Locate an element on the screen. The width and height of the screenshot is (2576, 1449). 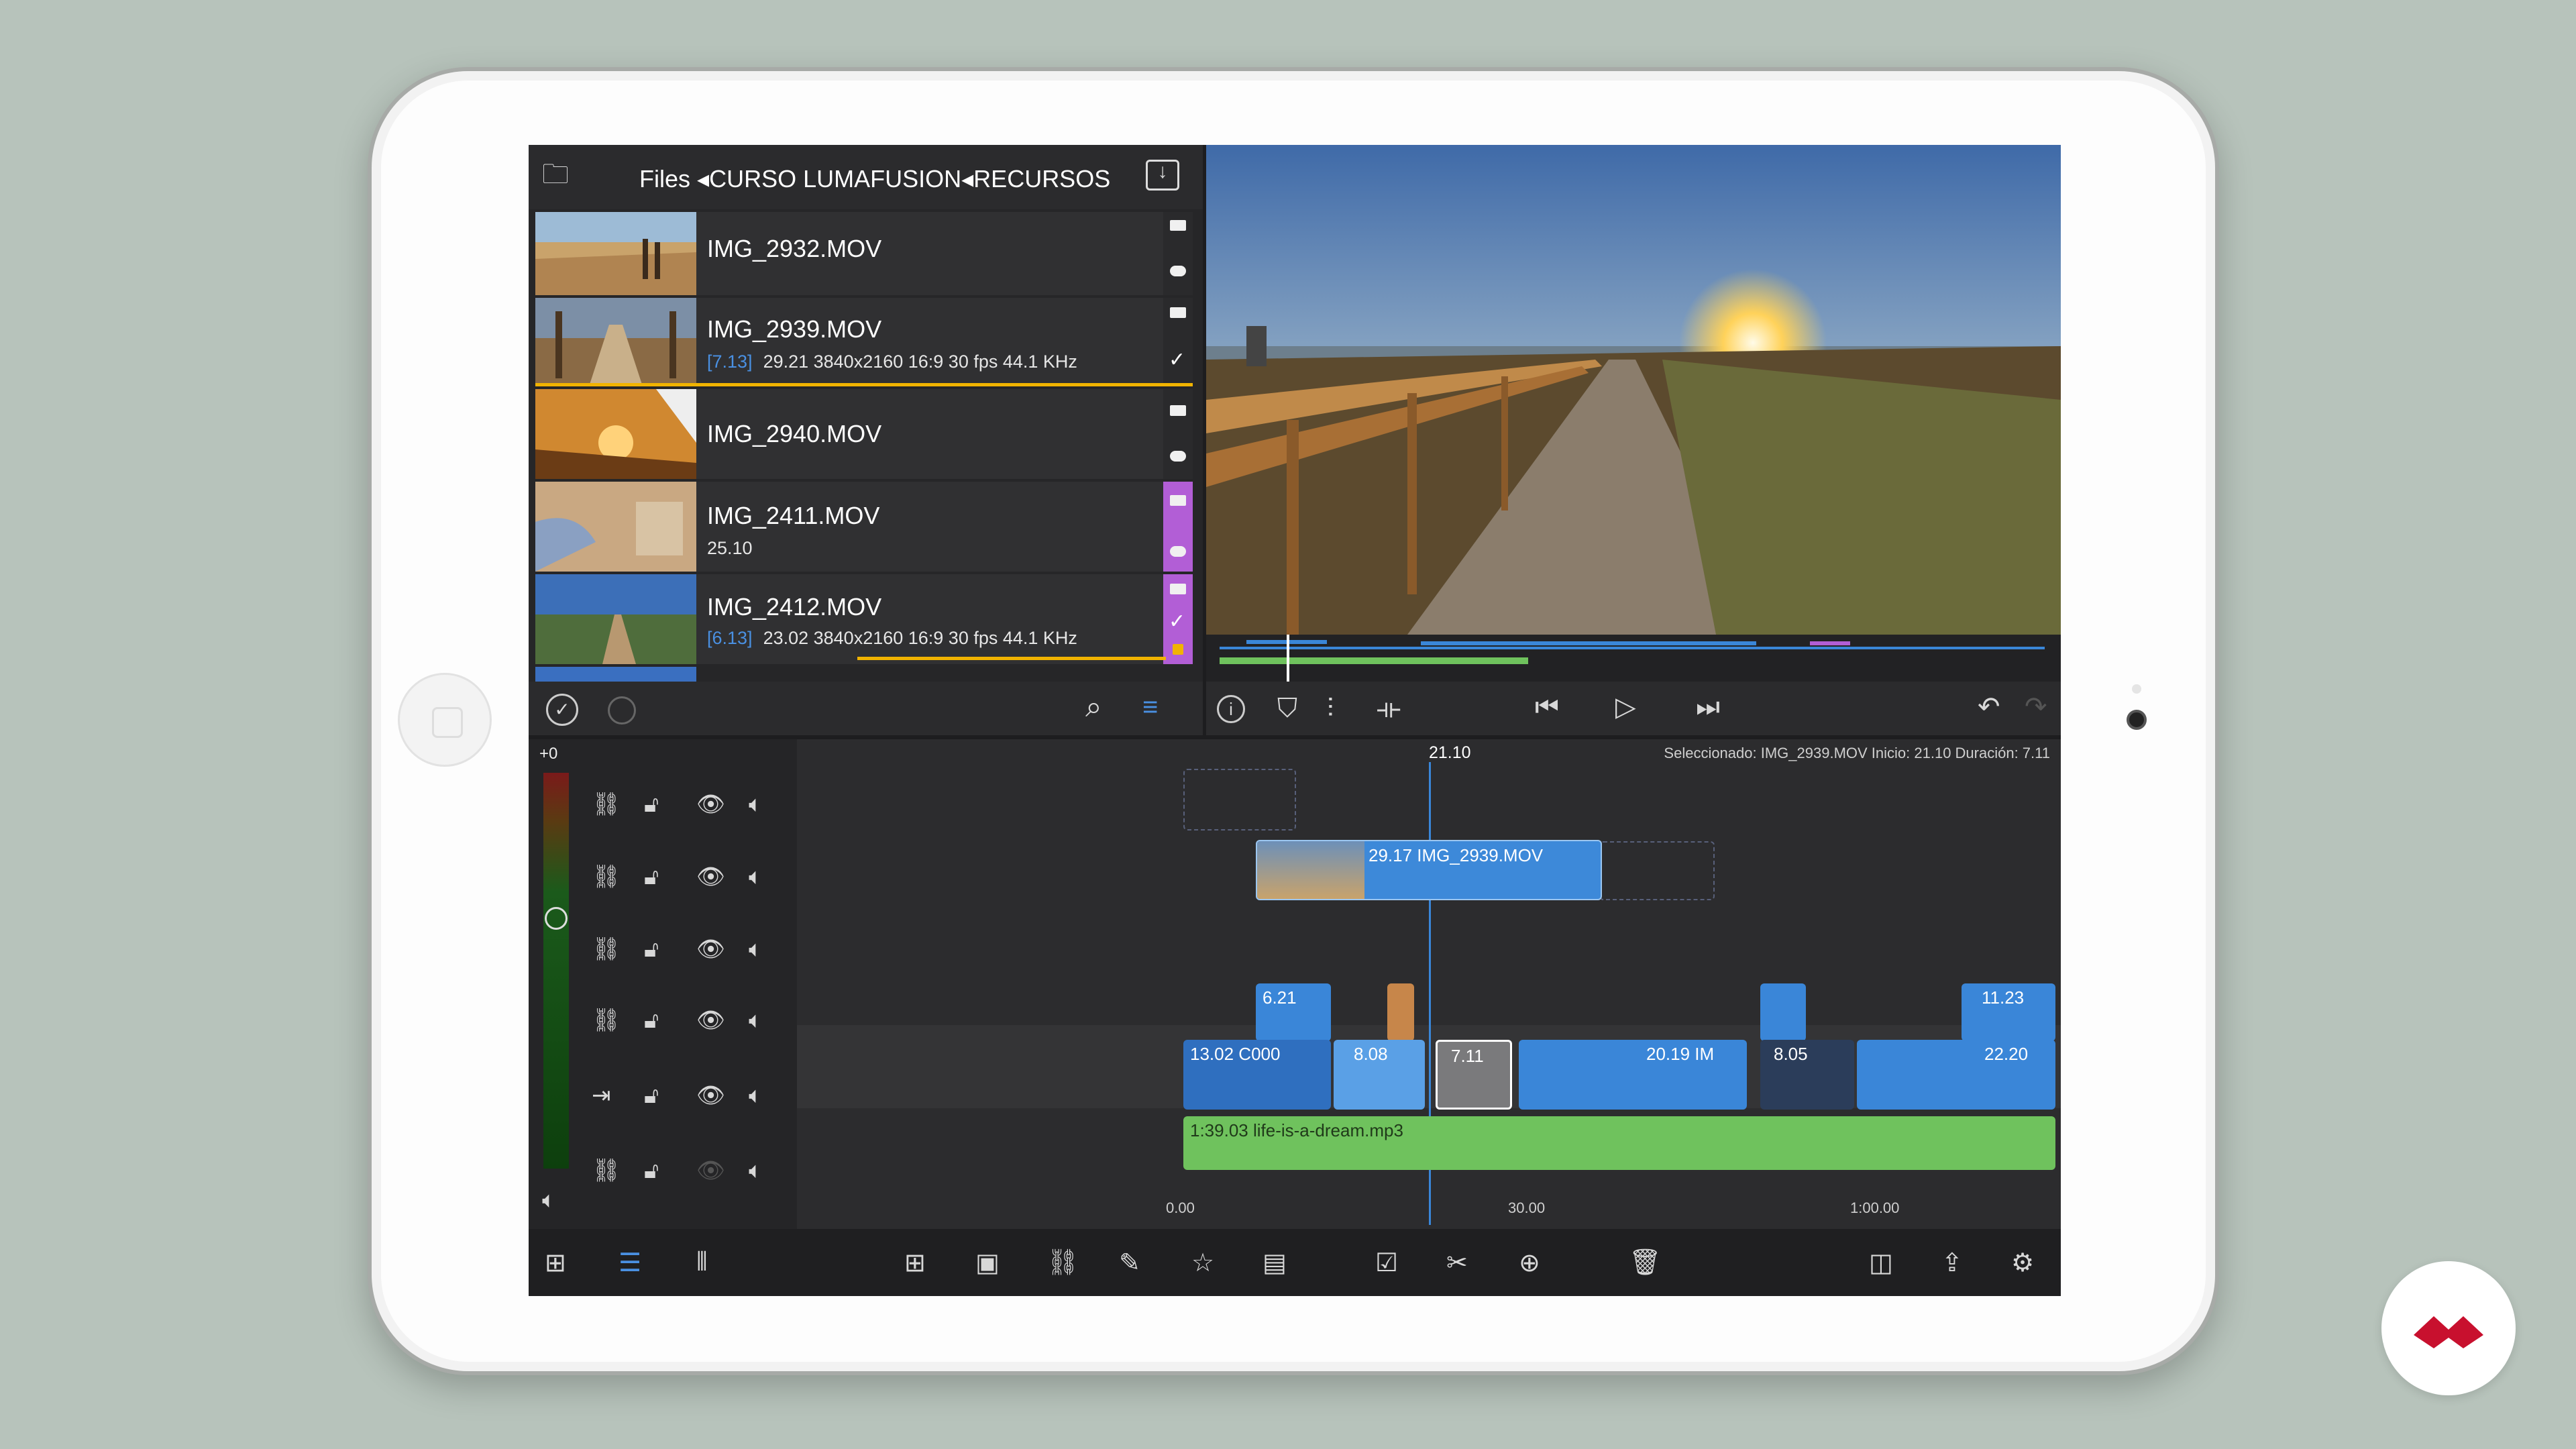
selected-video-clip: 29.17 IMG_2939.MOV is located at coordinates (1429, 870).